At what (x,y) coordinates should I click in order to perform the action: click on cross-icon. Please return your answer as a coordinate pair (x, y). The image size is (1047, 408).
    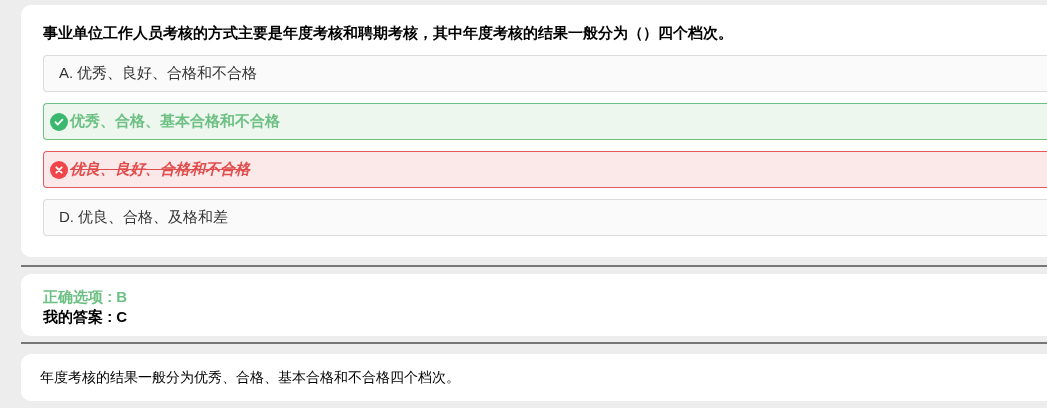
    Looking at the image, I should click on (59, 169).